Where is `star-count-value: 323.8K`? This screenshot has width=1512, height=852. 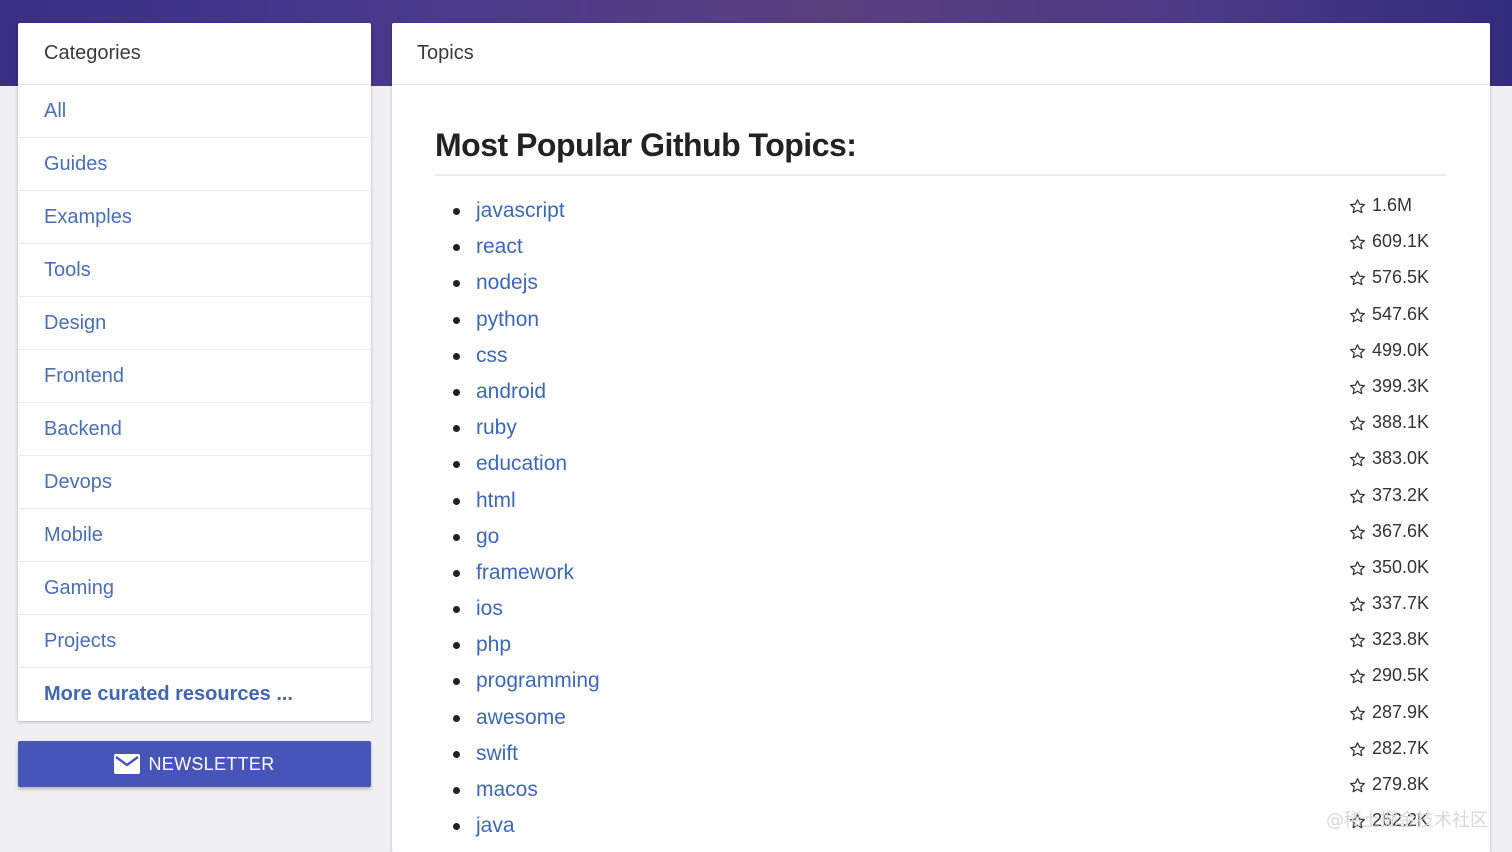
star-count-value: 323.8K is located at coordinates (1401, 639).